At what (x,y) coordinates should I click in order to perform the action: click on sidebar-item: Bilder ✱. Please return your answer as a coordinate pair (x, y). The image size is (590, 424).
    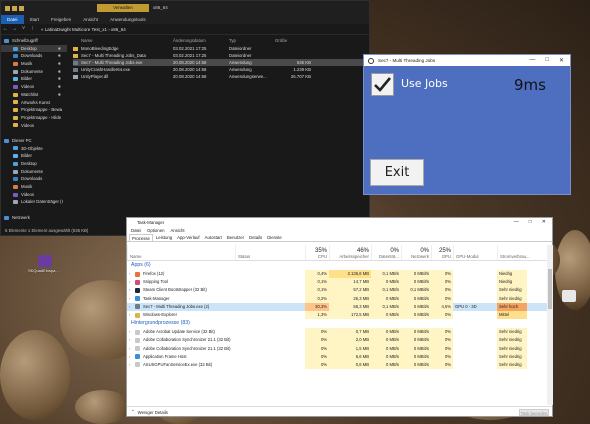
    Looking at the image, I should click on (34, 79).